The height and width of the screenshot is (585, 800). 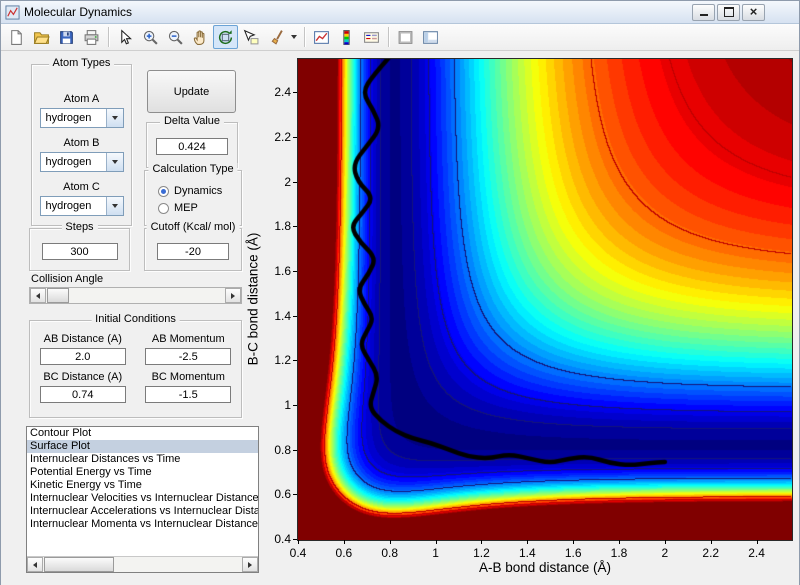 I want to click on y-axis-label: B-C bond distance (Å), so click(x=253, y=299).